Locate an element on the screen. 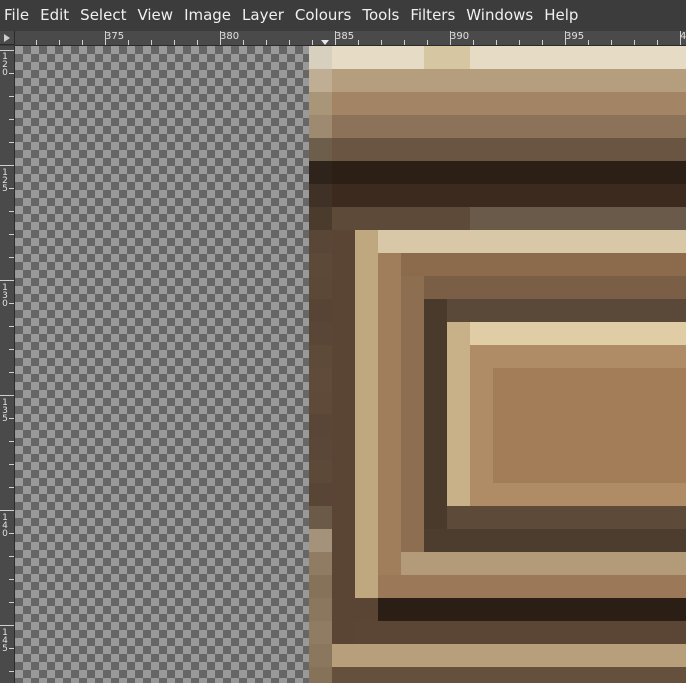 This screenshot has width=686, height=683. menu-select: Select is located at coordinates (104, 15).